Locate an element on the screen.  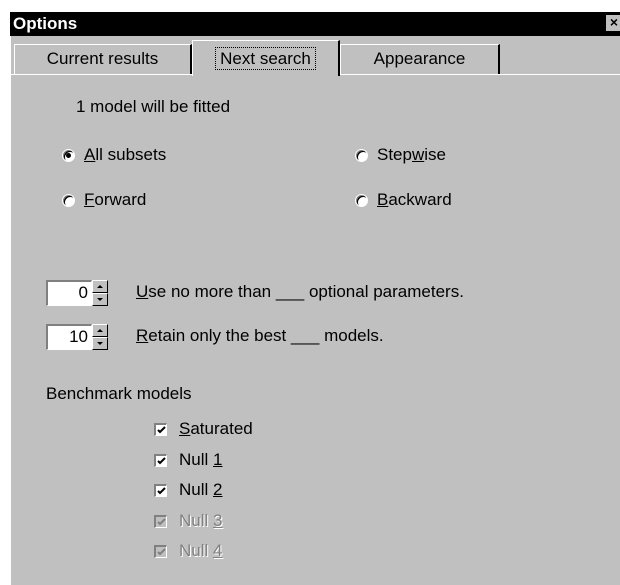
retain-best-input: 10 is located at coordinates (69, 337).